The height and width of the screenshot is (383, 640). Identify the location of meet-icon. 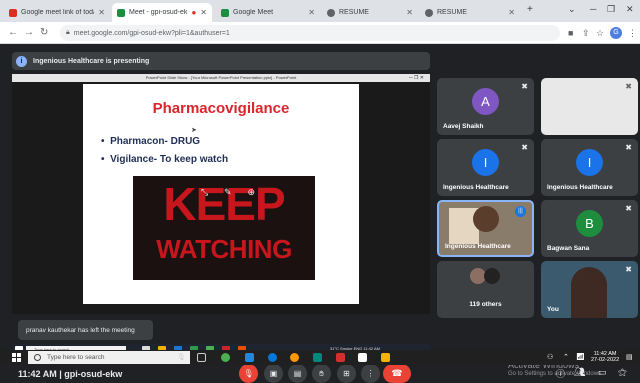
(225, 12).